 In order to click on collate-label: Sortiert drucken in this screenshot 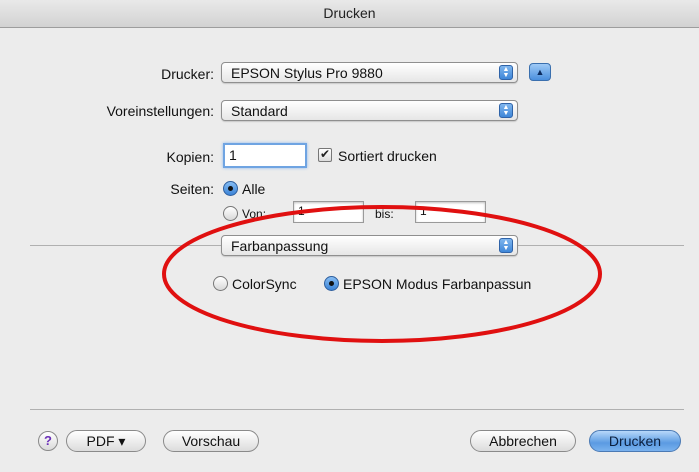, I will do `click(387, 156)`.